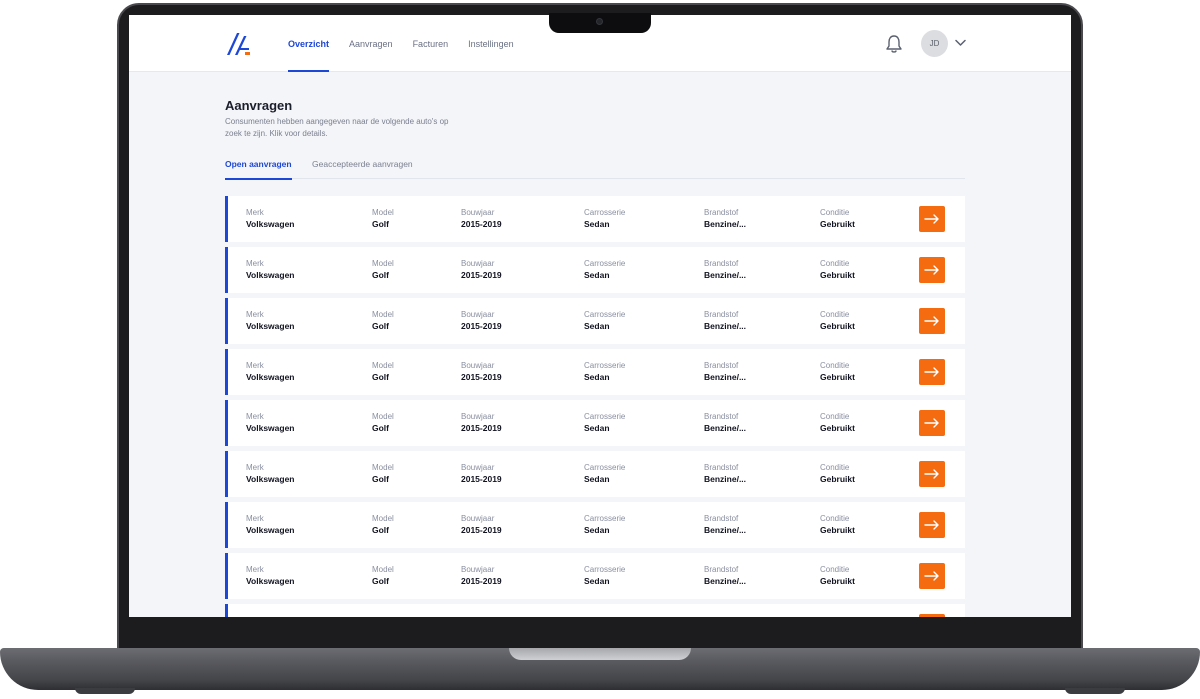 Image resolution: width=1200 pixels, height=699 pixels. I want to click on nav-item-instellingen: Instellingen, so click(491, 43).